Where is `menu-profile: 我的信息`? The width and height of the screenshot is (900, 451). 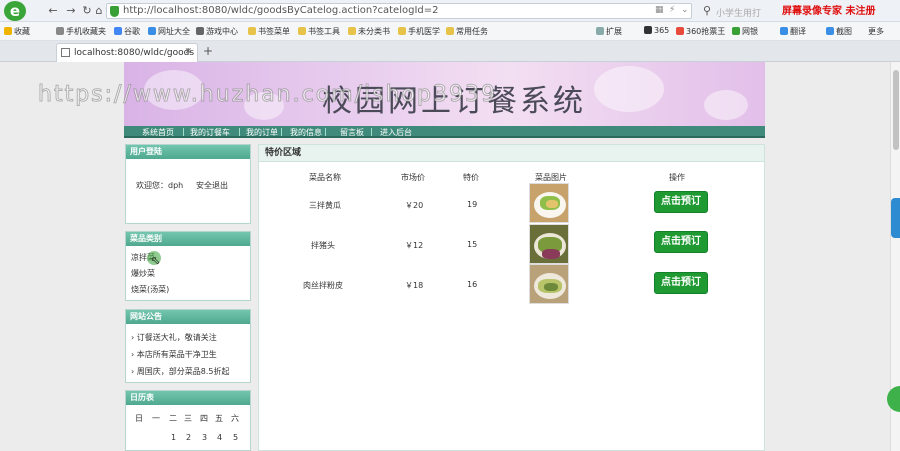 menu-profile: 我的信息 is located at coordinates (306, 132).